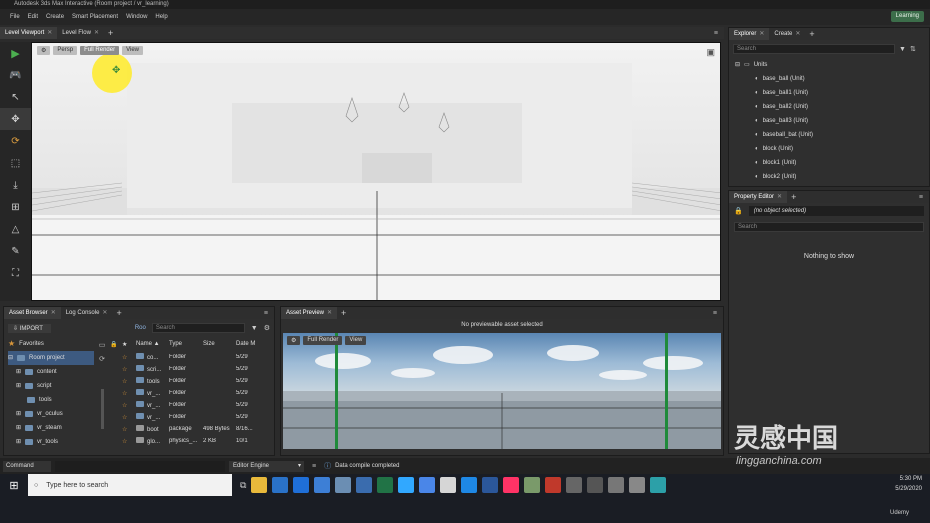 This screenshot has height=523, width=930. What do you see at coordinates (15, 251) in the screenshot?
I see `paint-tool-icon: ✎` at bounding box center [15, 251].